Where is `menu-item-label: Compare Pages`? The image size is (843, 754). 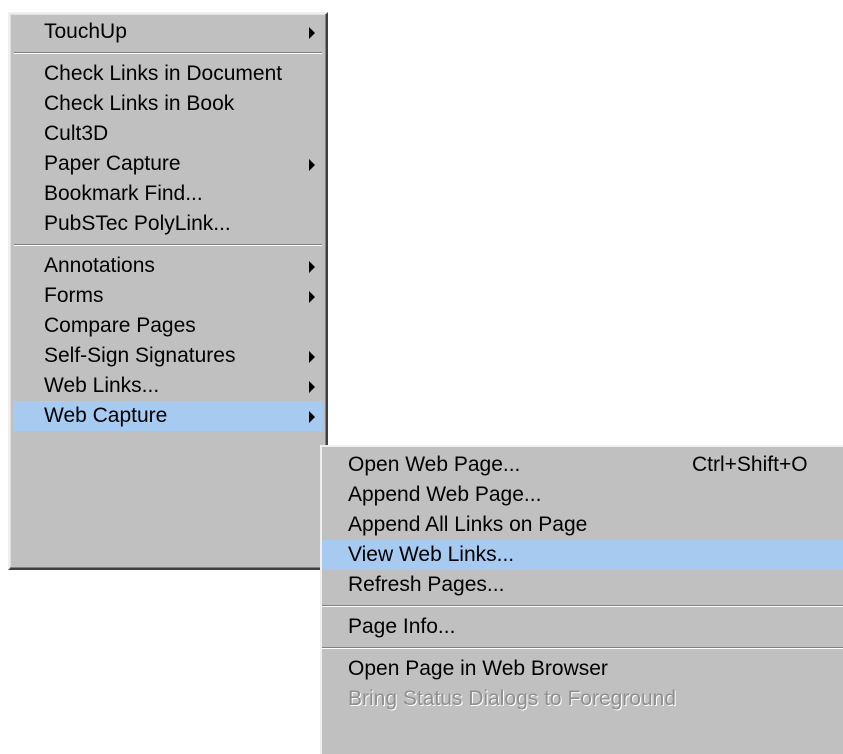
menu-item-label: Compare Pages is located at coordinates (120, 325).